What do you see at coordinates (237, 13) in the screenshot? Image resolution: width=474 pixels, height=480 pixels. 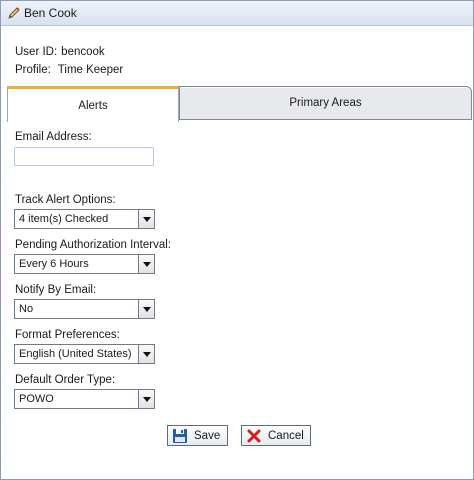 I see `title-bar: Ben Cook` at bounding box center [237, 13].